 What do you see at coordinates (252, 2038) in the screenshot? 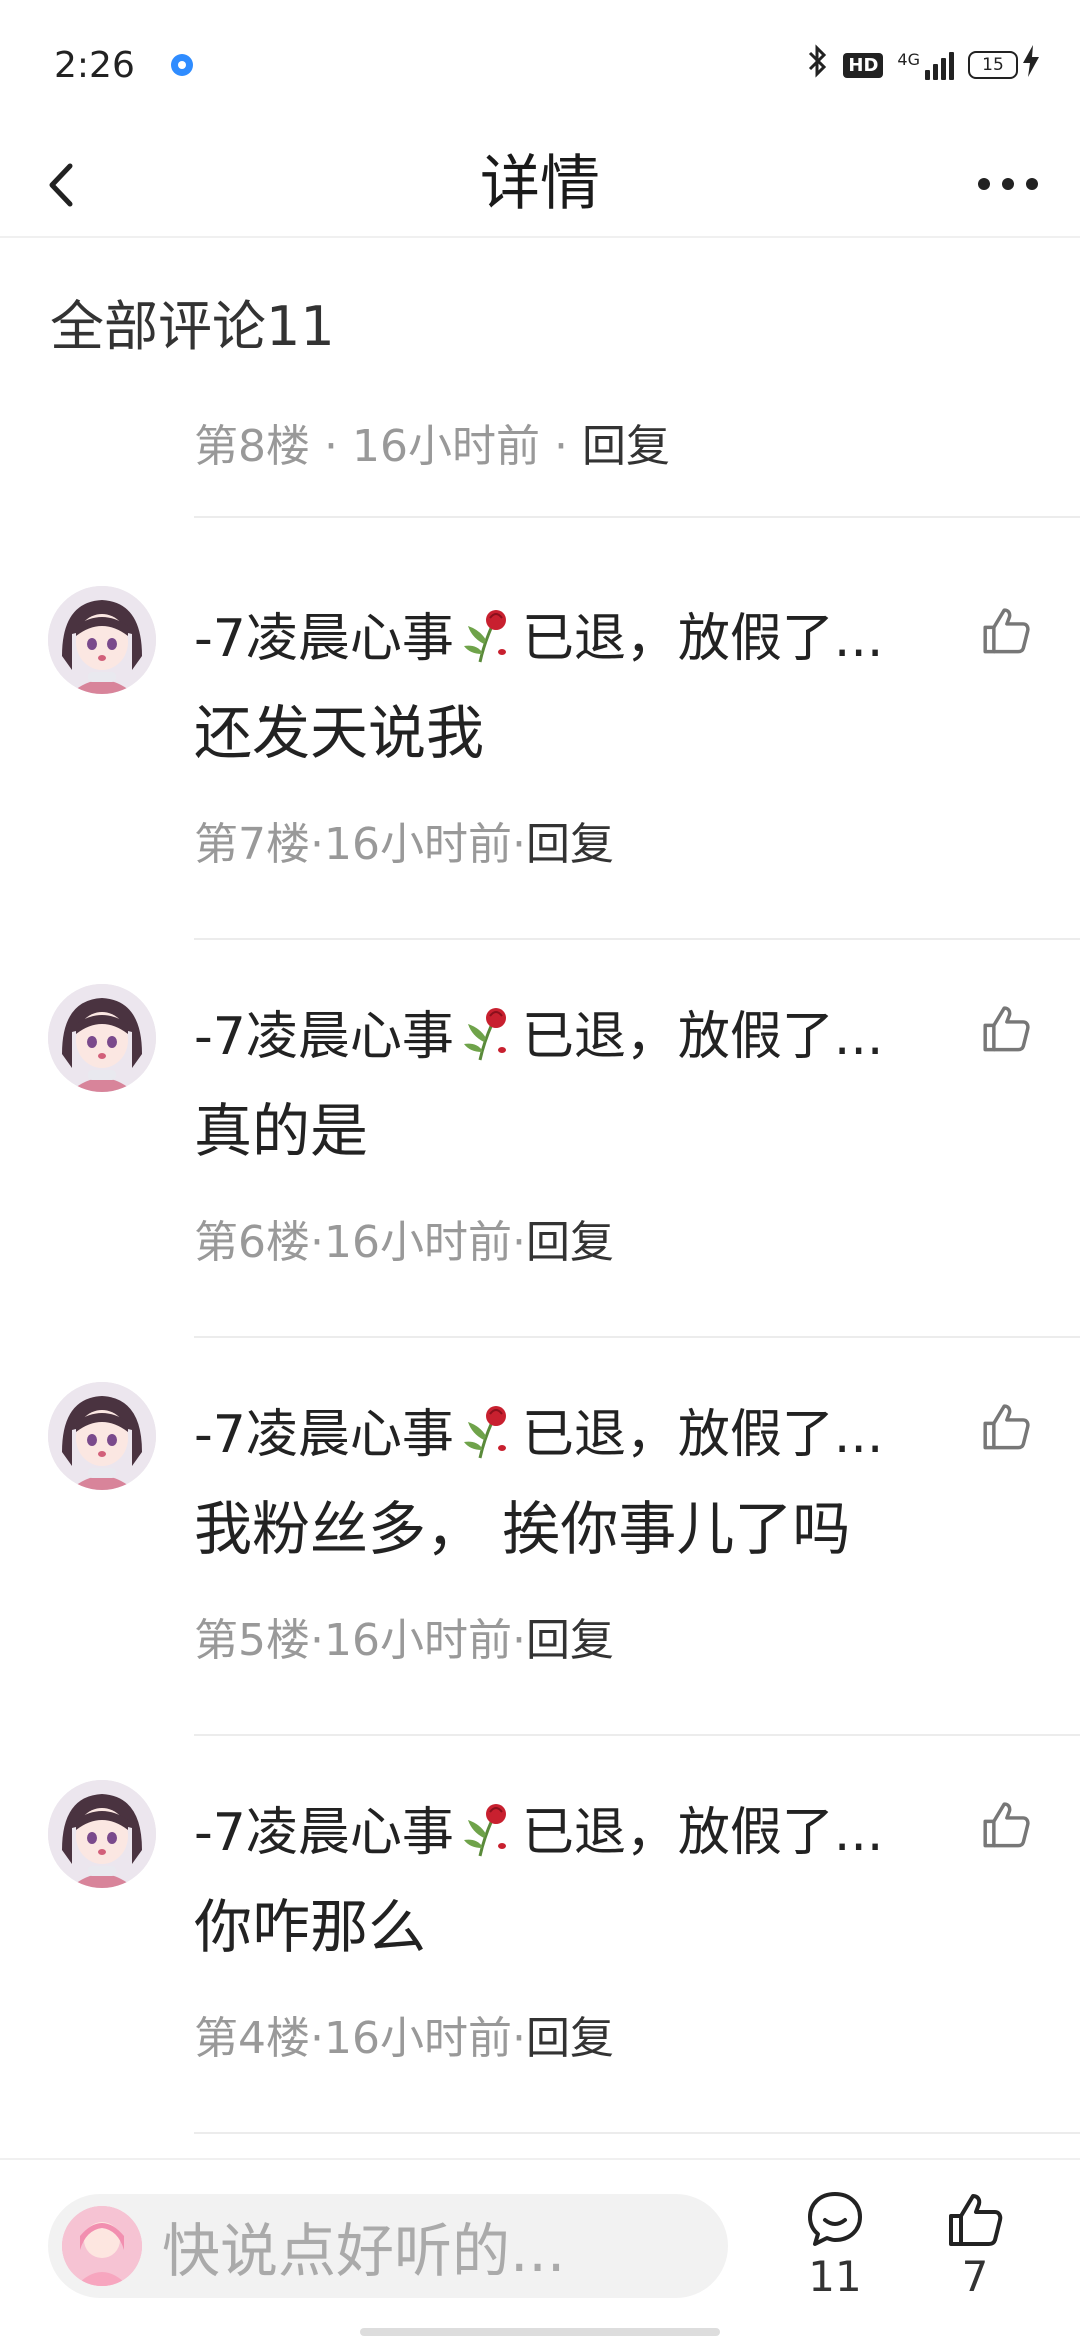
I see `floor-label: 第4楼` at bounding box center [252, 2038].